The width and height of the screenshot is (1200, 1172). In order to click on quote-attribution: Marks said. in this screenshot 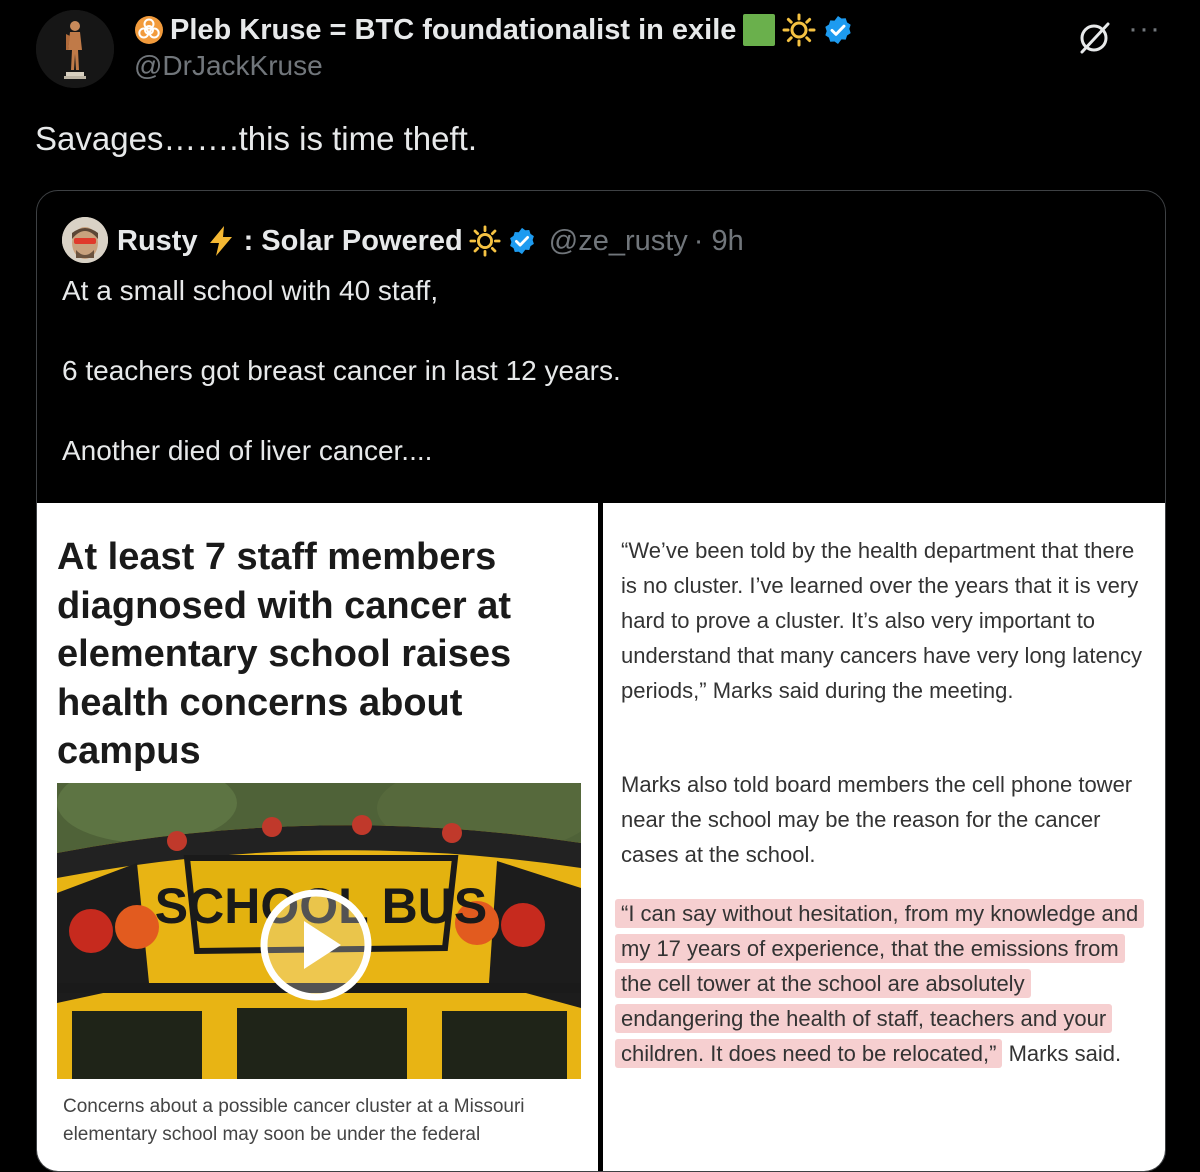, I will do `click(1062, 1053)`.